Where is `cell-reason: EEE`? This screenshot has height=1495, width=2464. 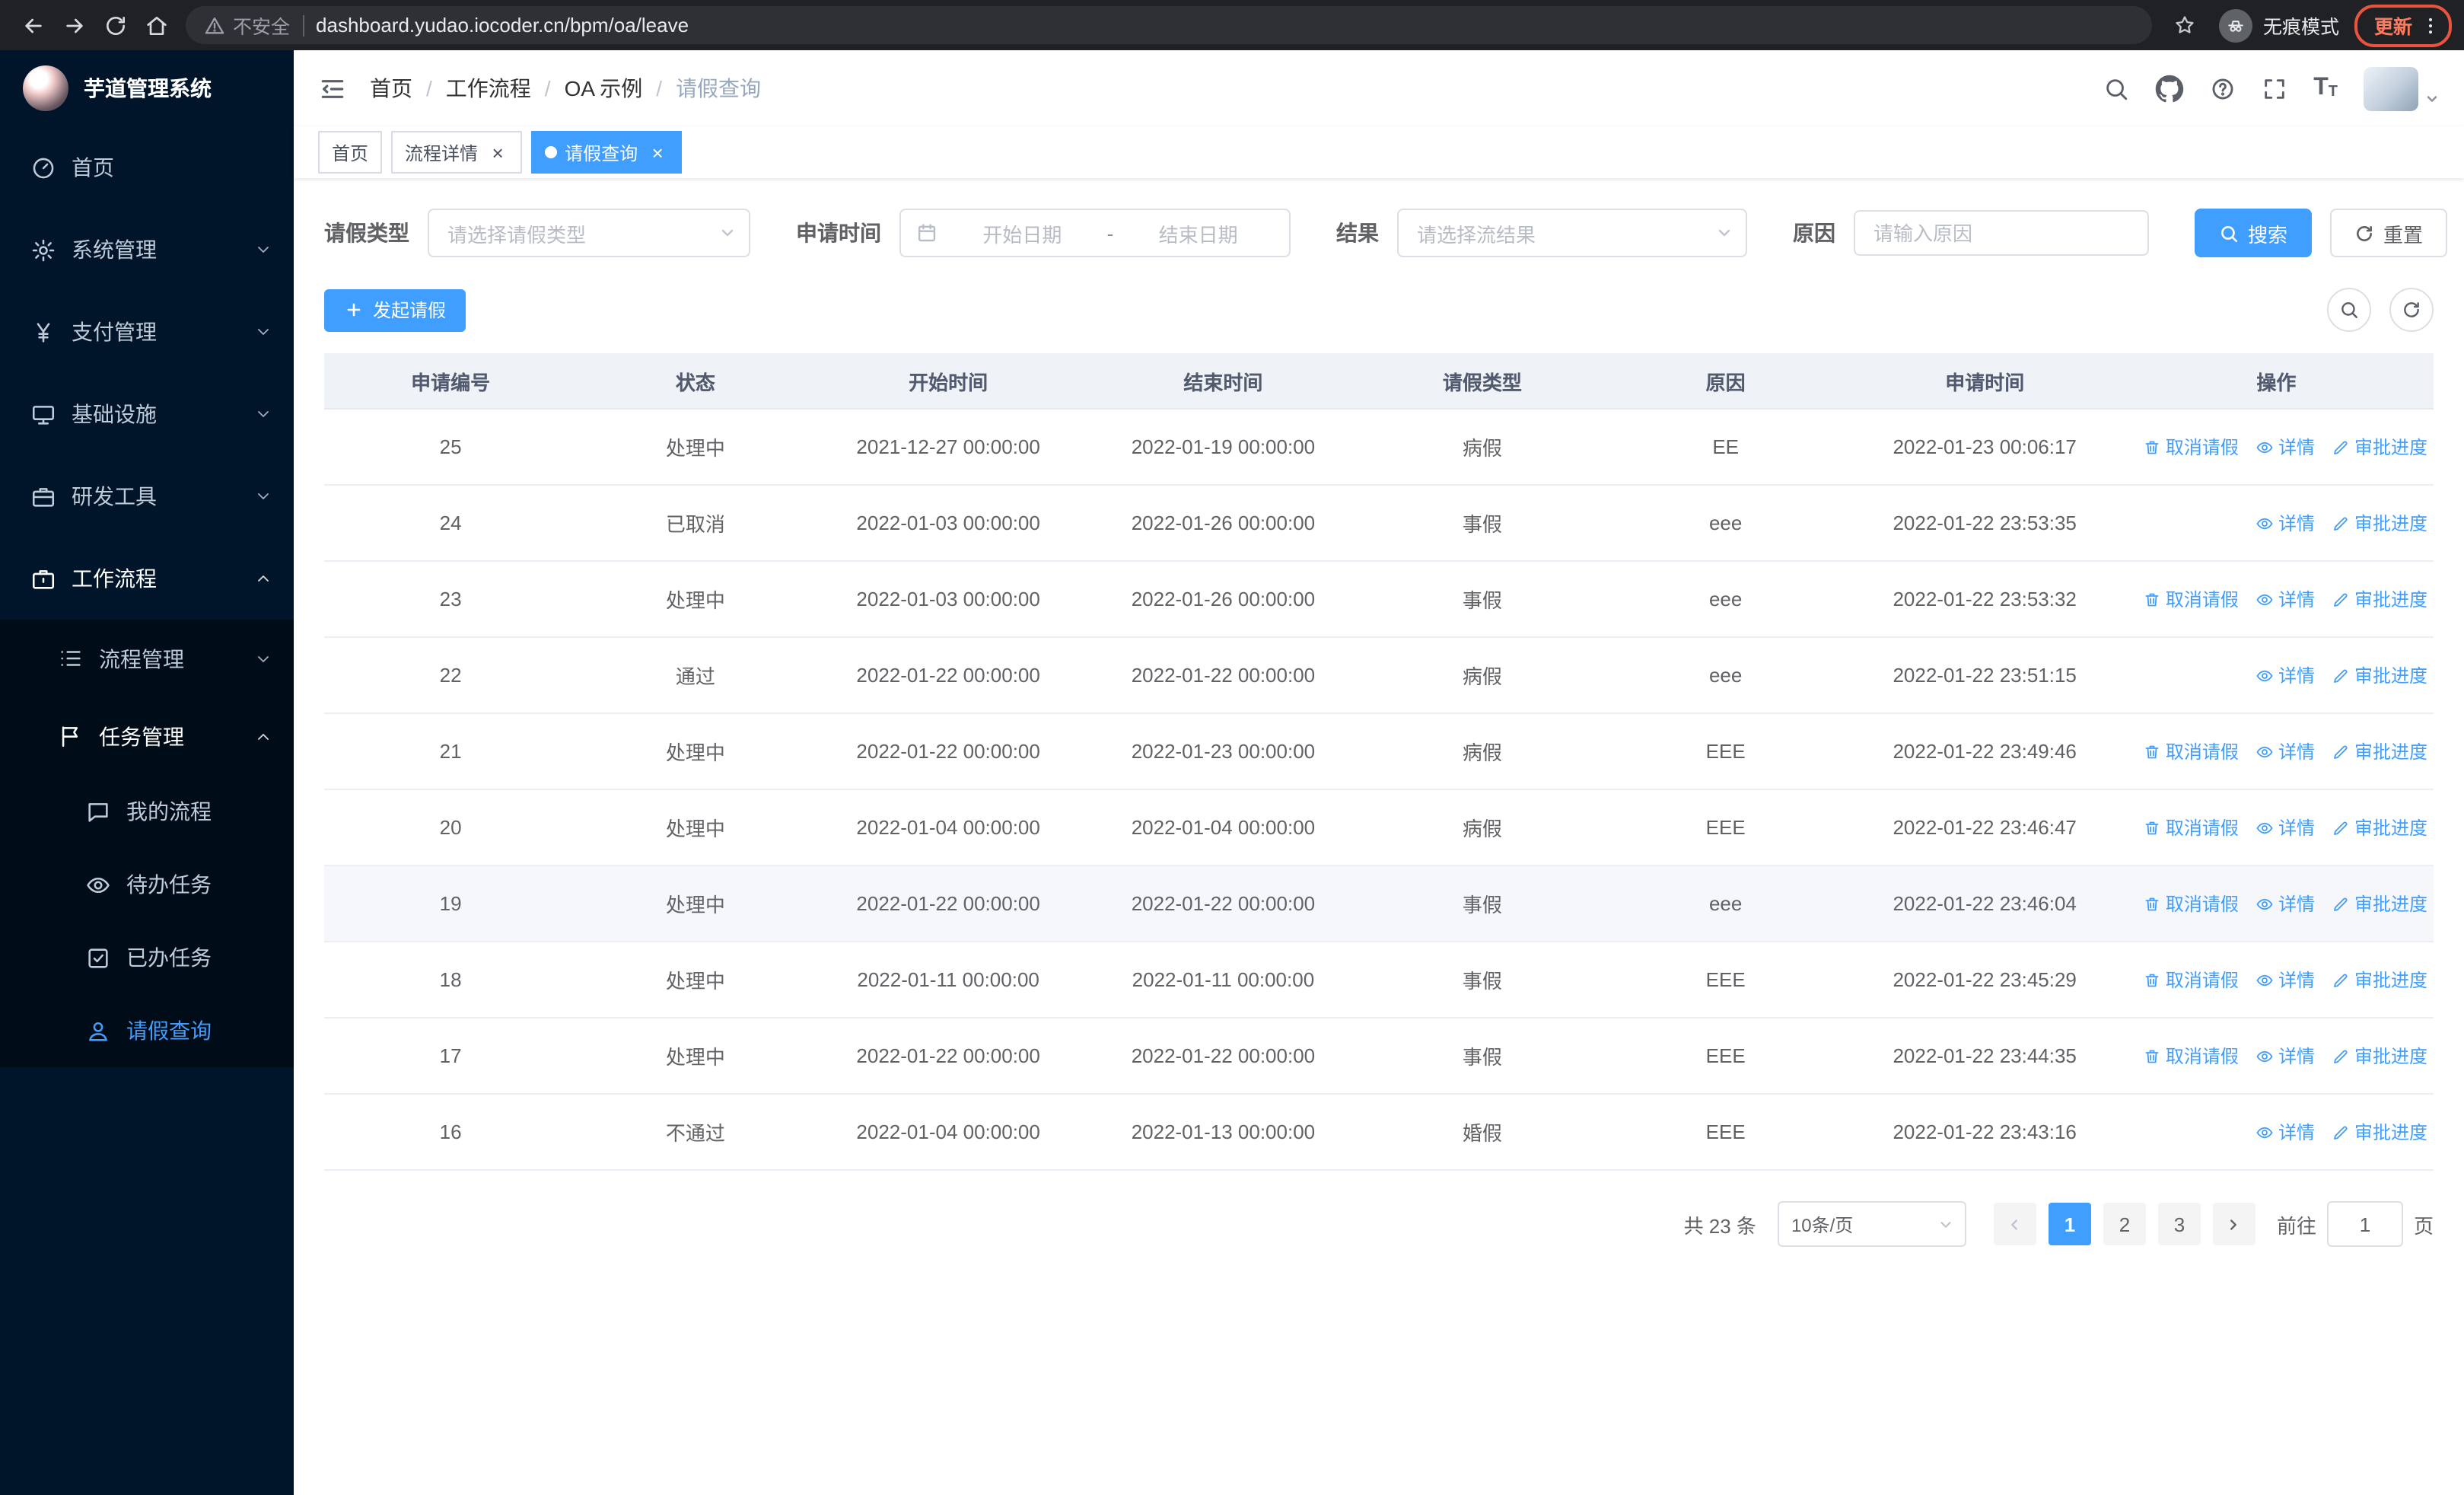 cell-reason: EEE is located at coordinates (1725, 980).